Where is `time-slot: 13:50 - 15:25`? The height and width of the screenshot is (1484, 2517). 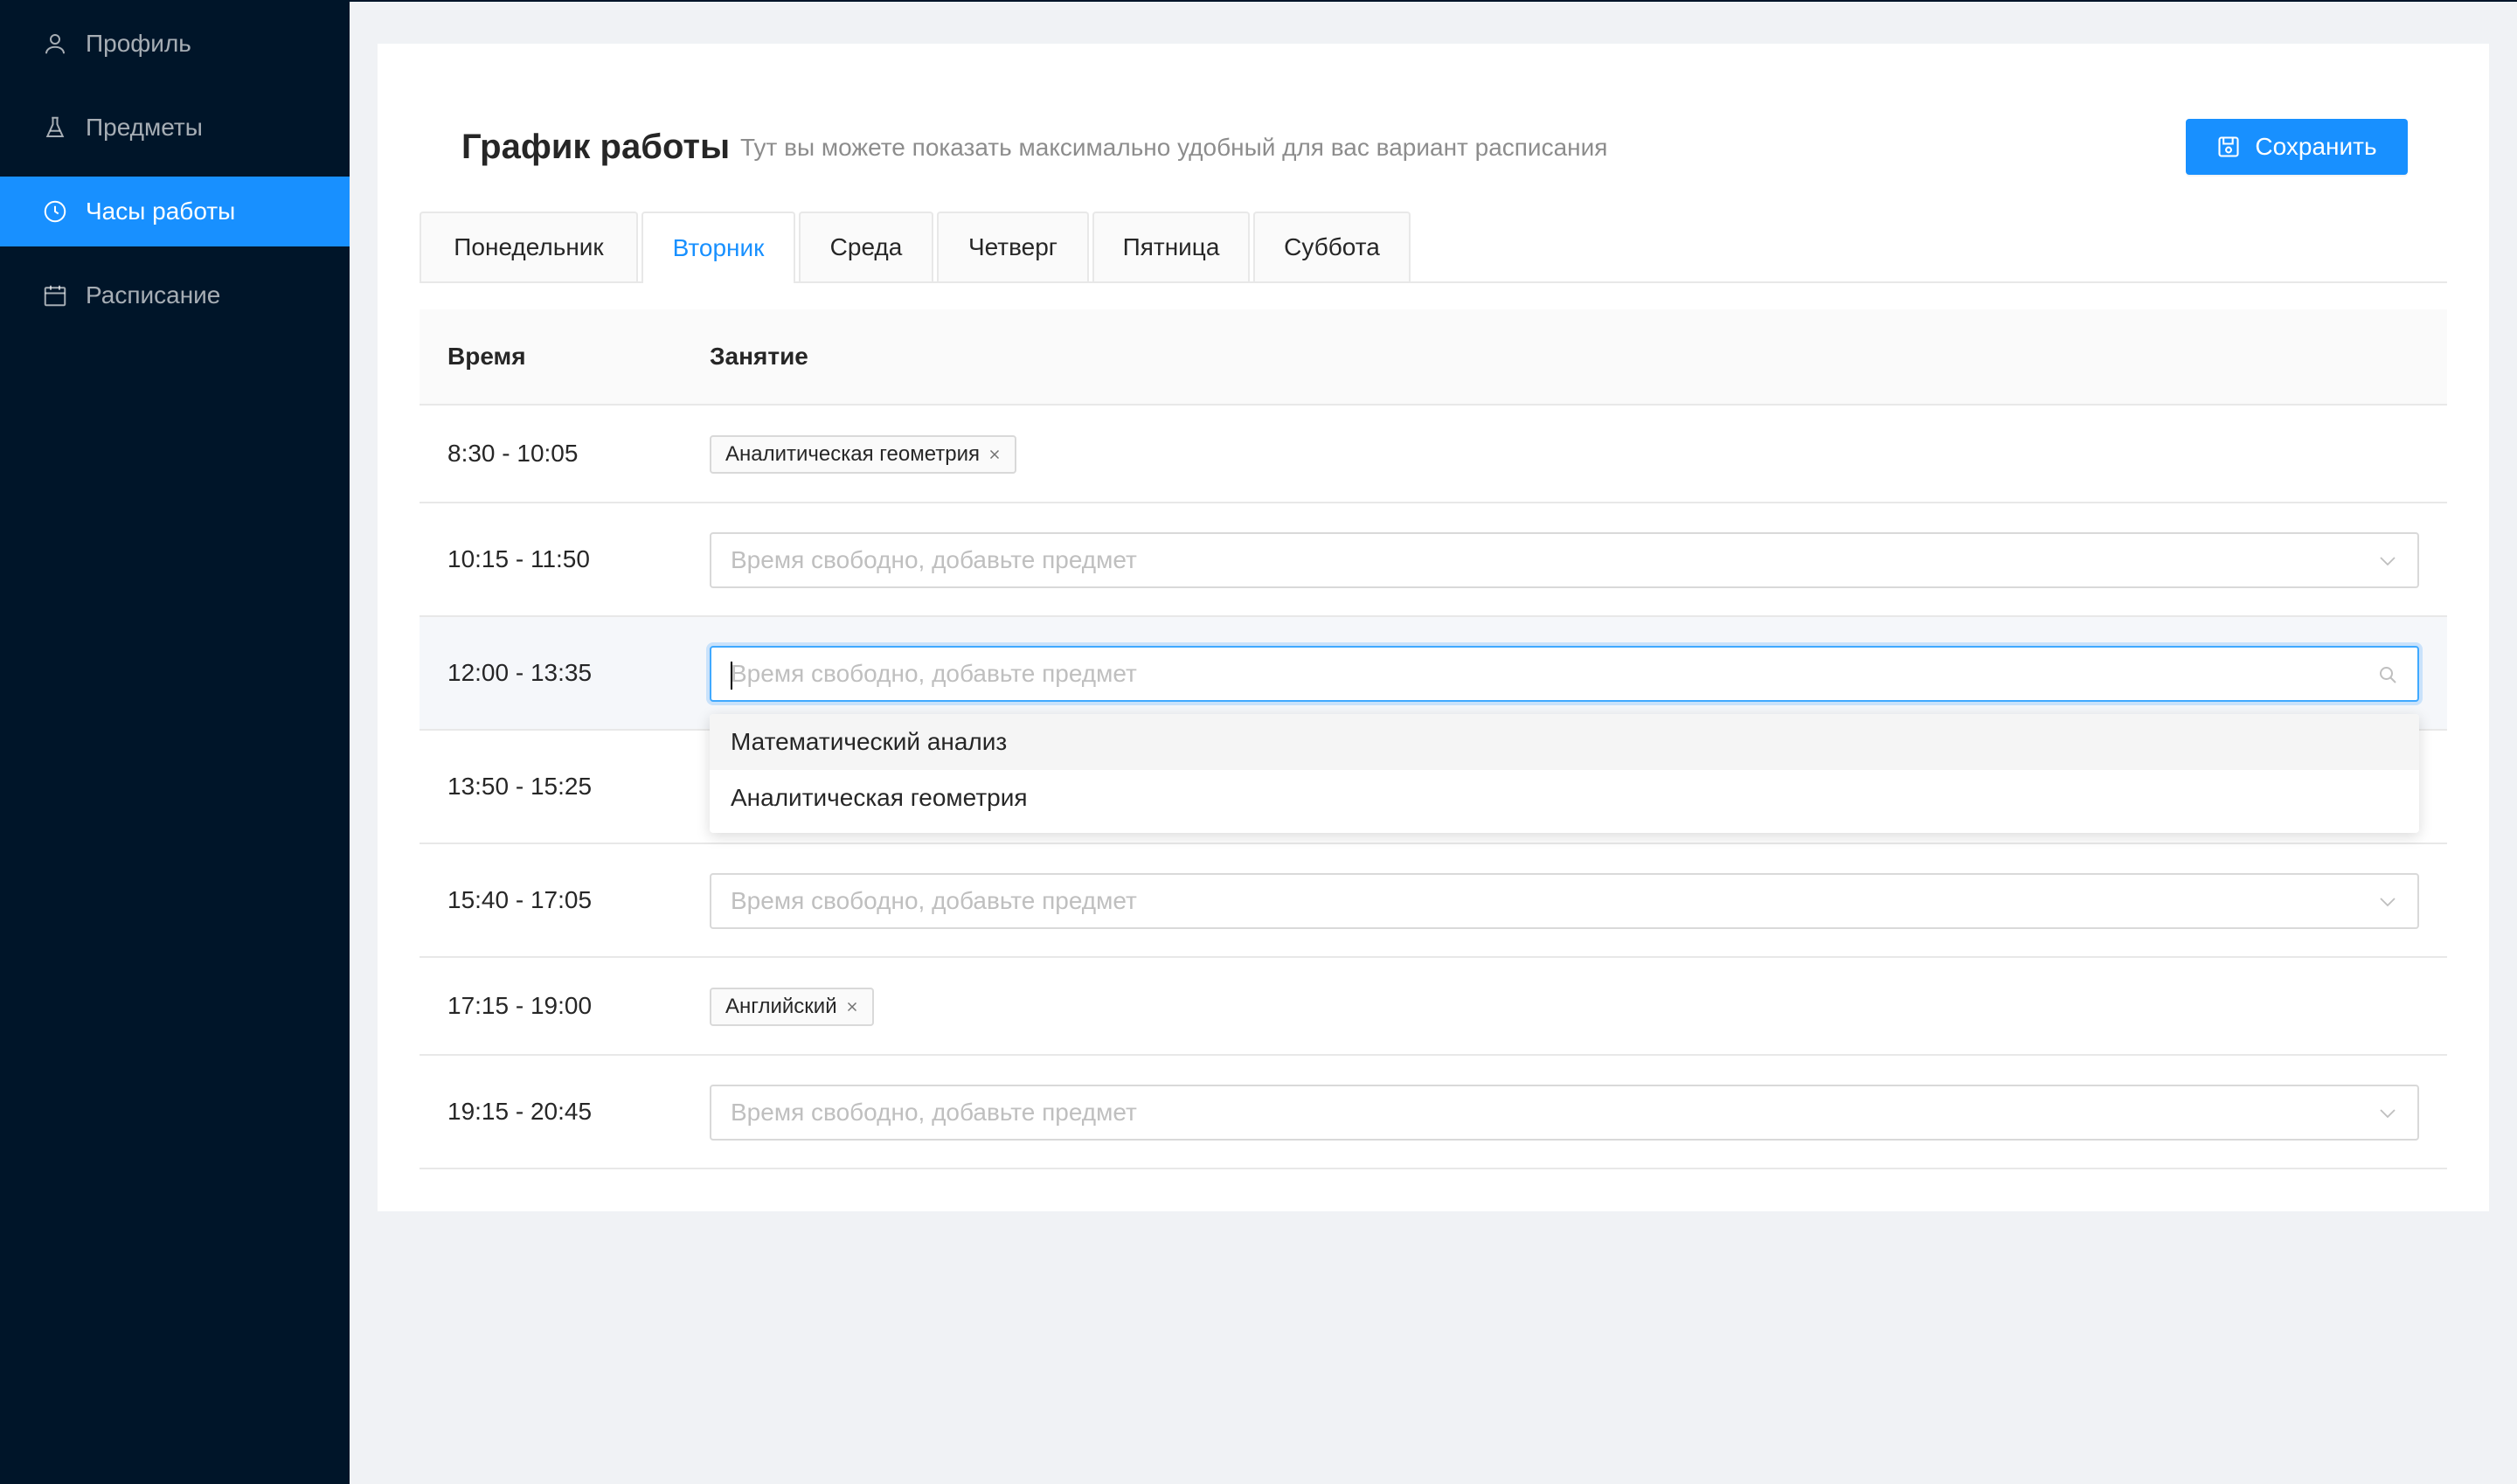
time-slot: 13:50 - 15:25 is located at coordinates (520, 786).